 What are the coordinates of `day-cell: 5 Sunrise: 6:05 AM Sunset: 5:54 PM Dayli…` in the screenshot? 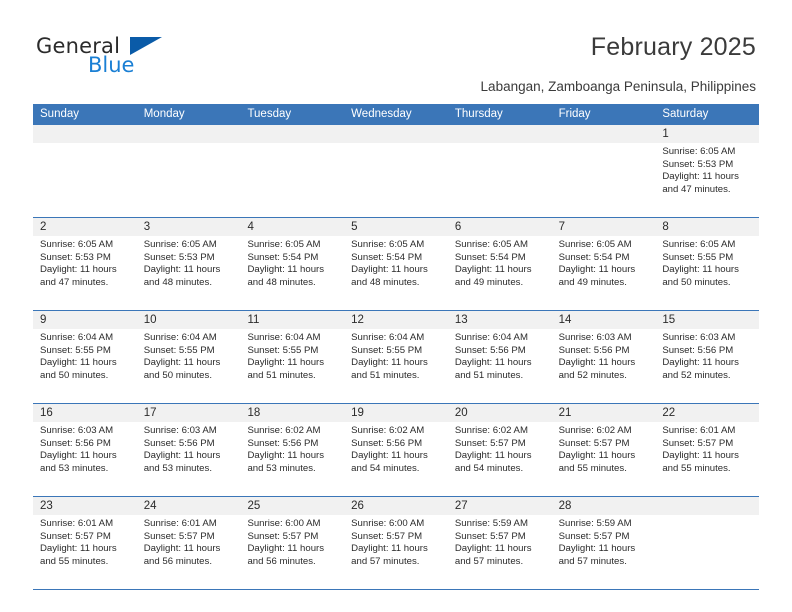 It's located at (396, 264).